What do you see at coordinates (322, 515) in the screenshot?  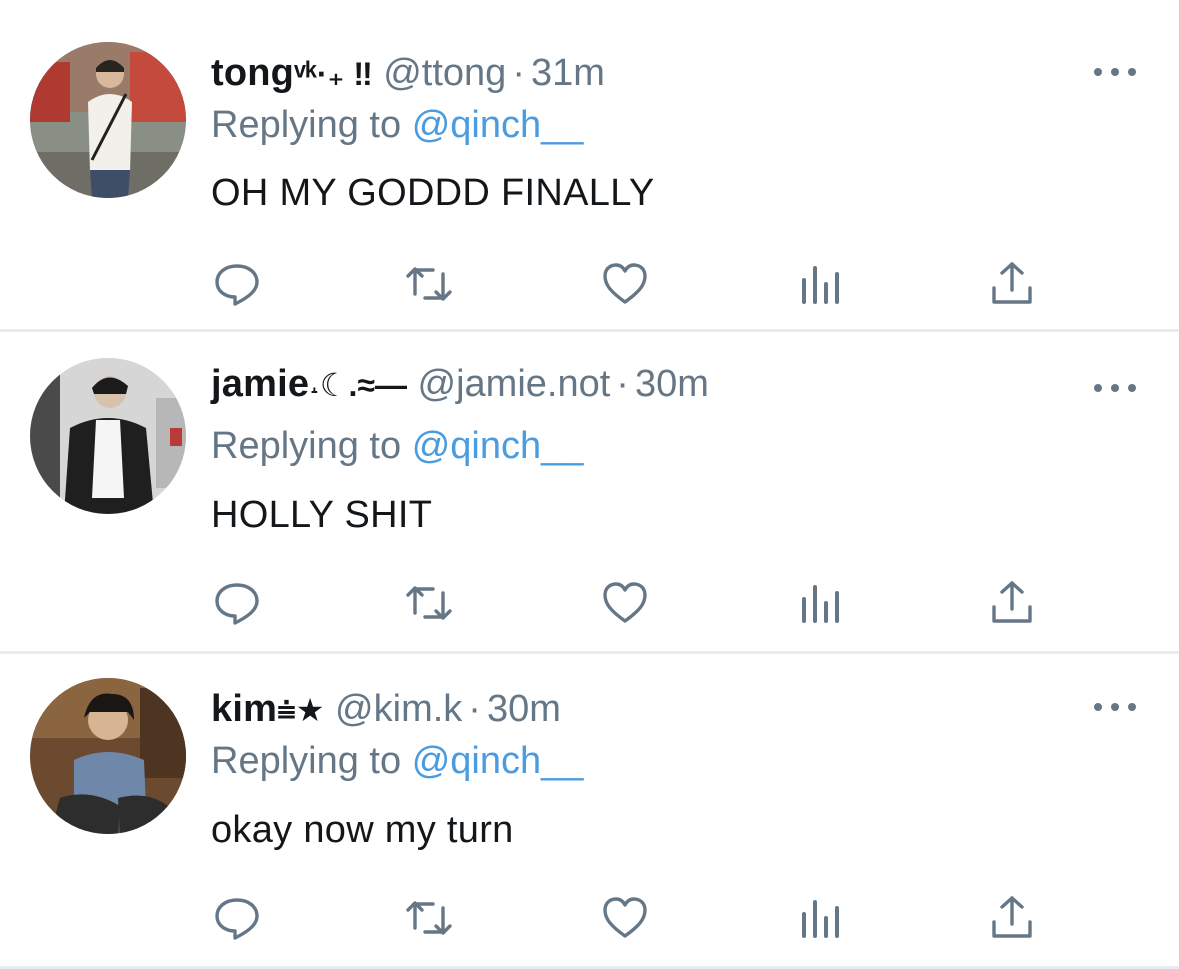 I see `tweet-text: HOLLY SHIT` at bounding box center [322, 515].